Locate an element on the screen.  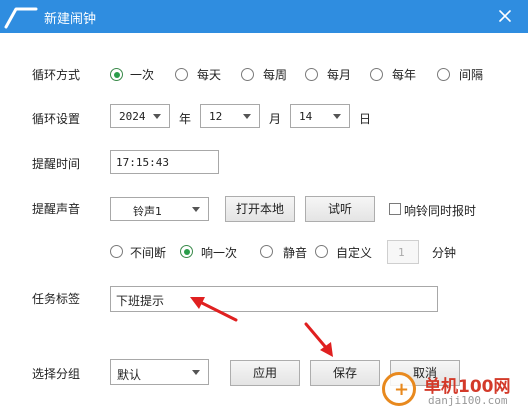
loop-mode-option-weekly: 每周 is located at coordinates (275, 75).